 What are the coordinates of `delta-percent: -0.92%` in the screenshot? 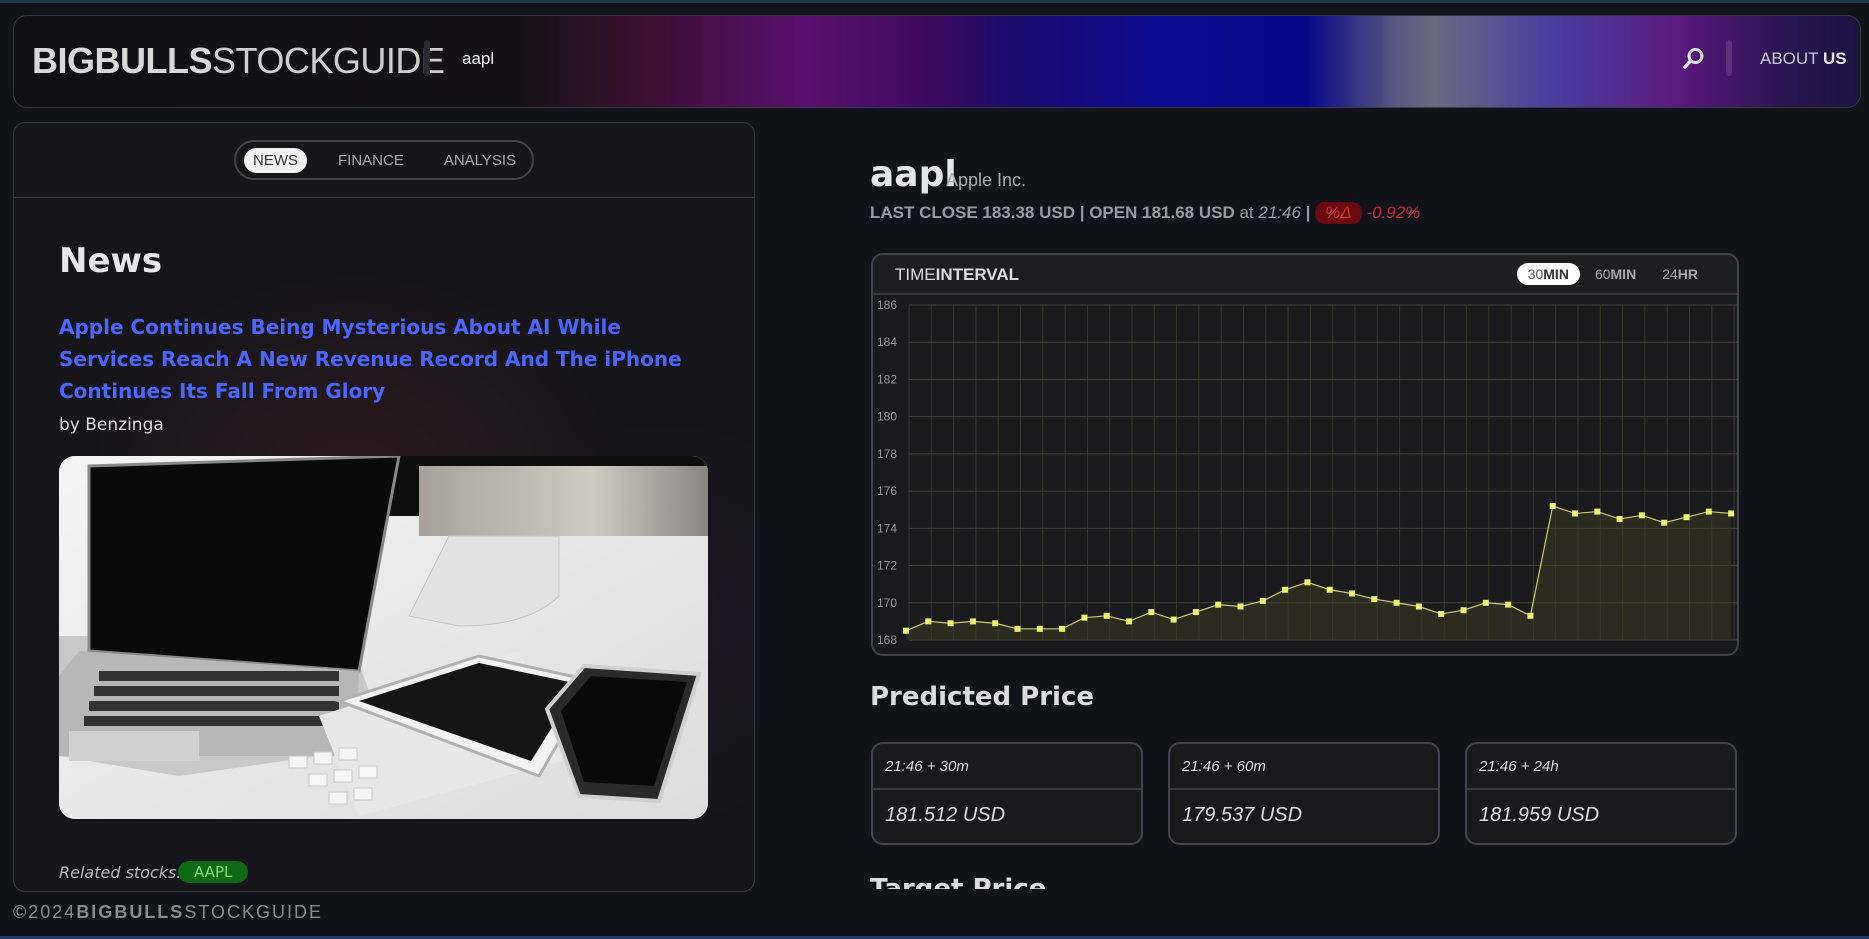 It's located at (1393, 212).